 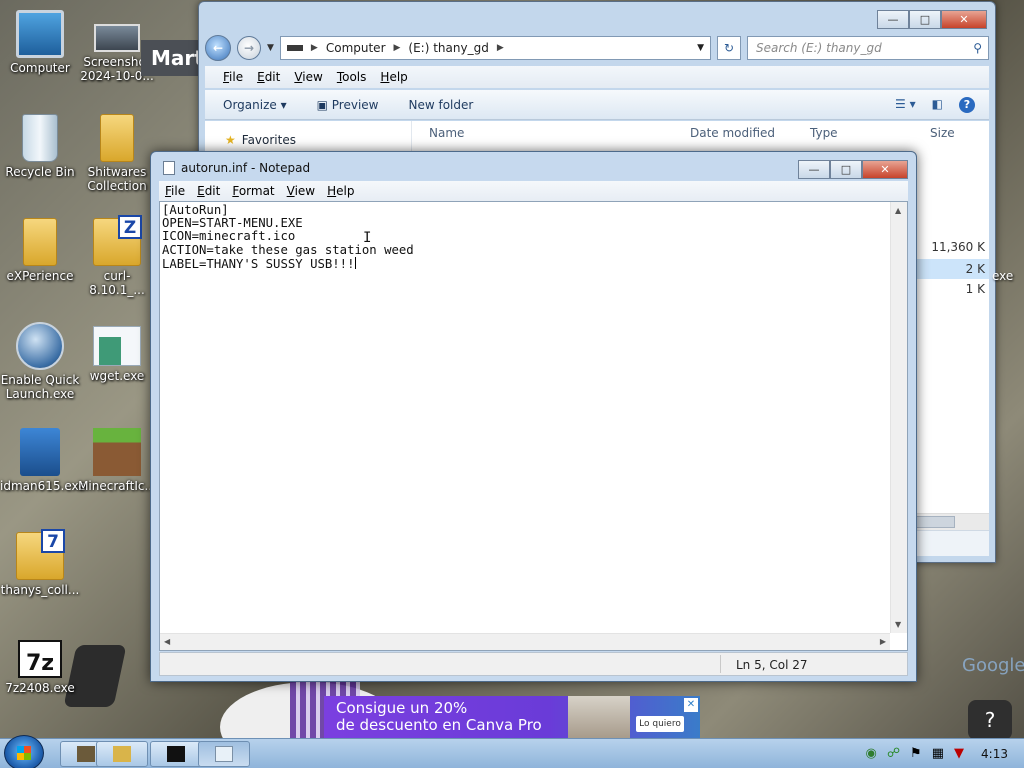 What do you see at coordinates (440, 105) in the screenshot?
I see `new-folder-button: New folder` at bounding box center [440, 105].